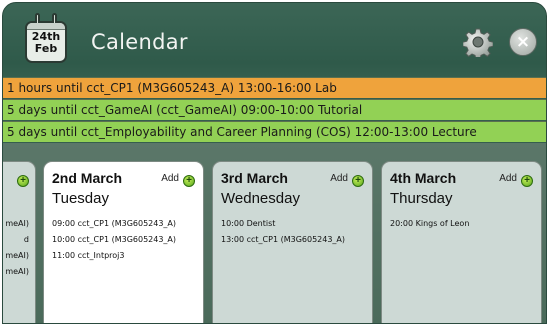 This screenshot has height=324, width=549. What do you see at coordinates (254, 178) in the screenshot?
I see `day-date: 3rd March` at bounding box center [254, 178].